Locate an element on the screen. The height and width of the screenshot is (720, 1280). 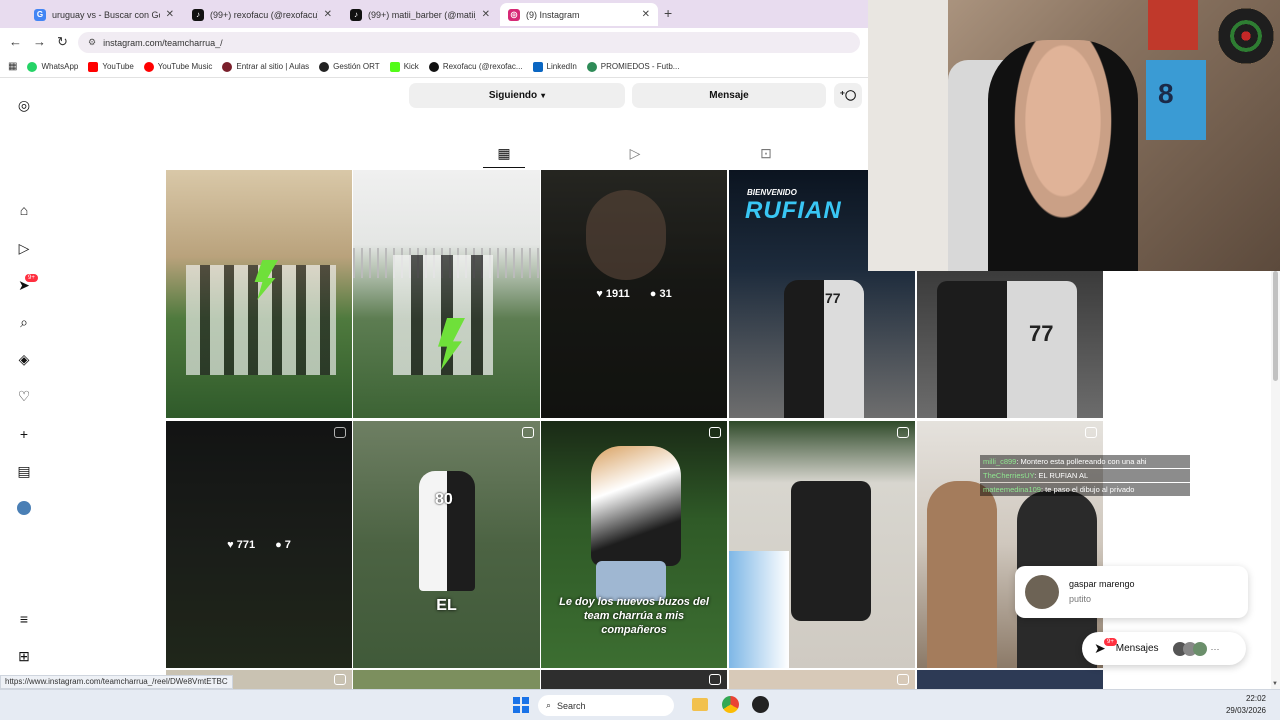
post-thumbnail: ♥ 771 ● 7 is located at coordinates (259, 544).